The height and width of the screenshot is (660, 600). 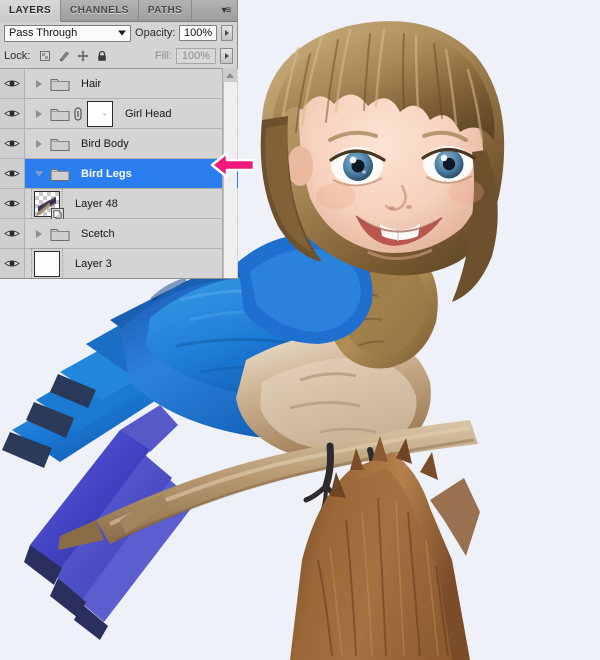 What do you see at coordinates (102, 56) in the screenshot?
I see `lock-all-icon` at bounding box center [102, 56].